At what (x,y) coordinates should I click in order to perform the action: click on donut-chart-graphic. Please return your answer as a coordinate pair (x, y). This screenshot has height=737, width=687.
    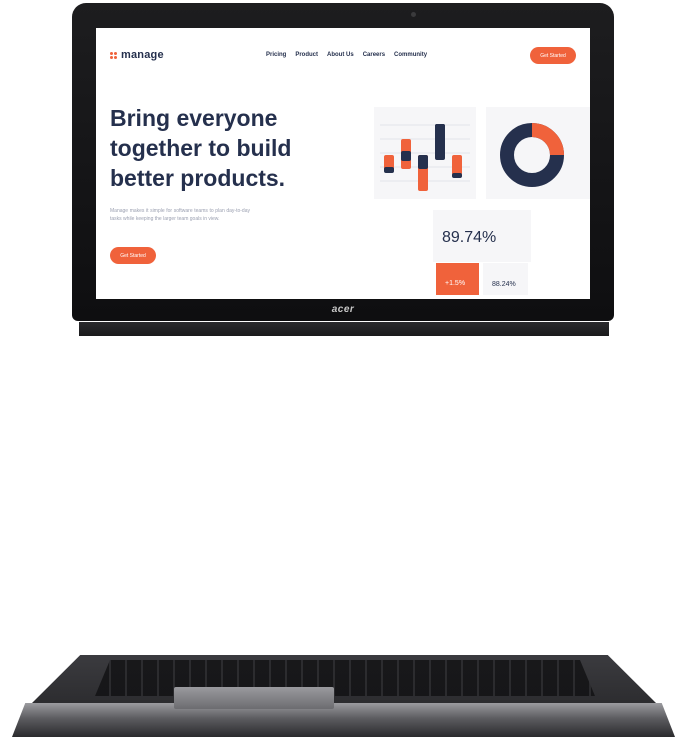
    Looking at the image, I should click on (532, 155).